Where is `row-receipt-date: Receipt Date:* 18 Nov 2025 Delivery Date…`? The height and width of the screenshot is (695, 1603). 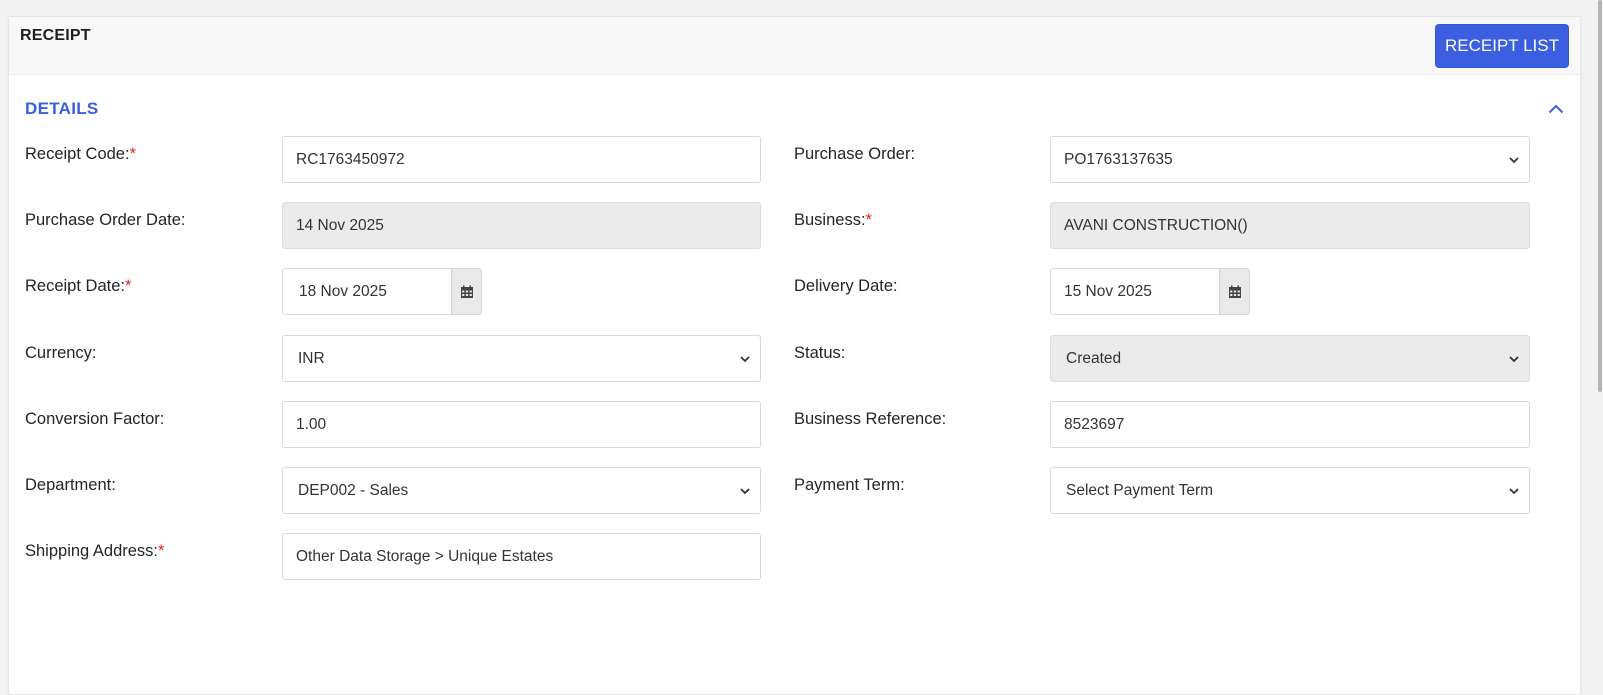
row-receipt-date: Receipt Date:* 18 Nov 2025 Delivery Date… is located at coordinates (795, 292).